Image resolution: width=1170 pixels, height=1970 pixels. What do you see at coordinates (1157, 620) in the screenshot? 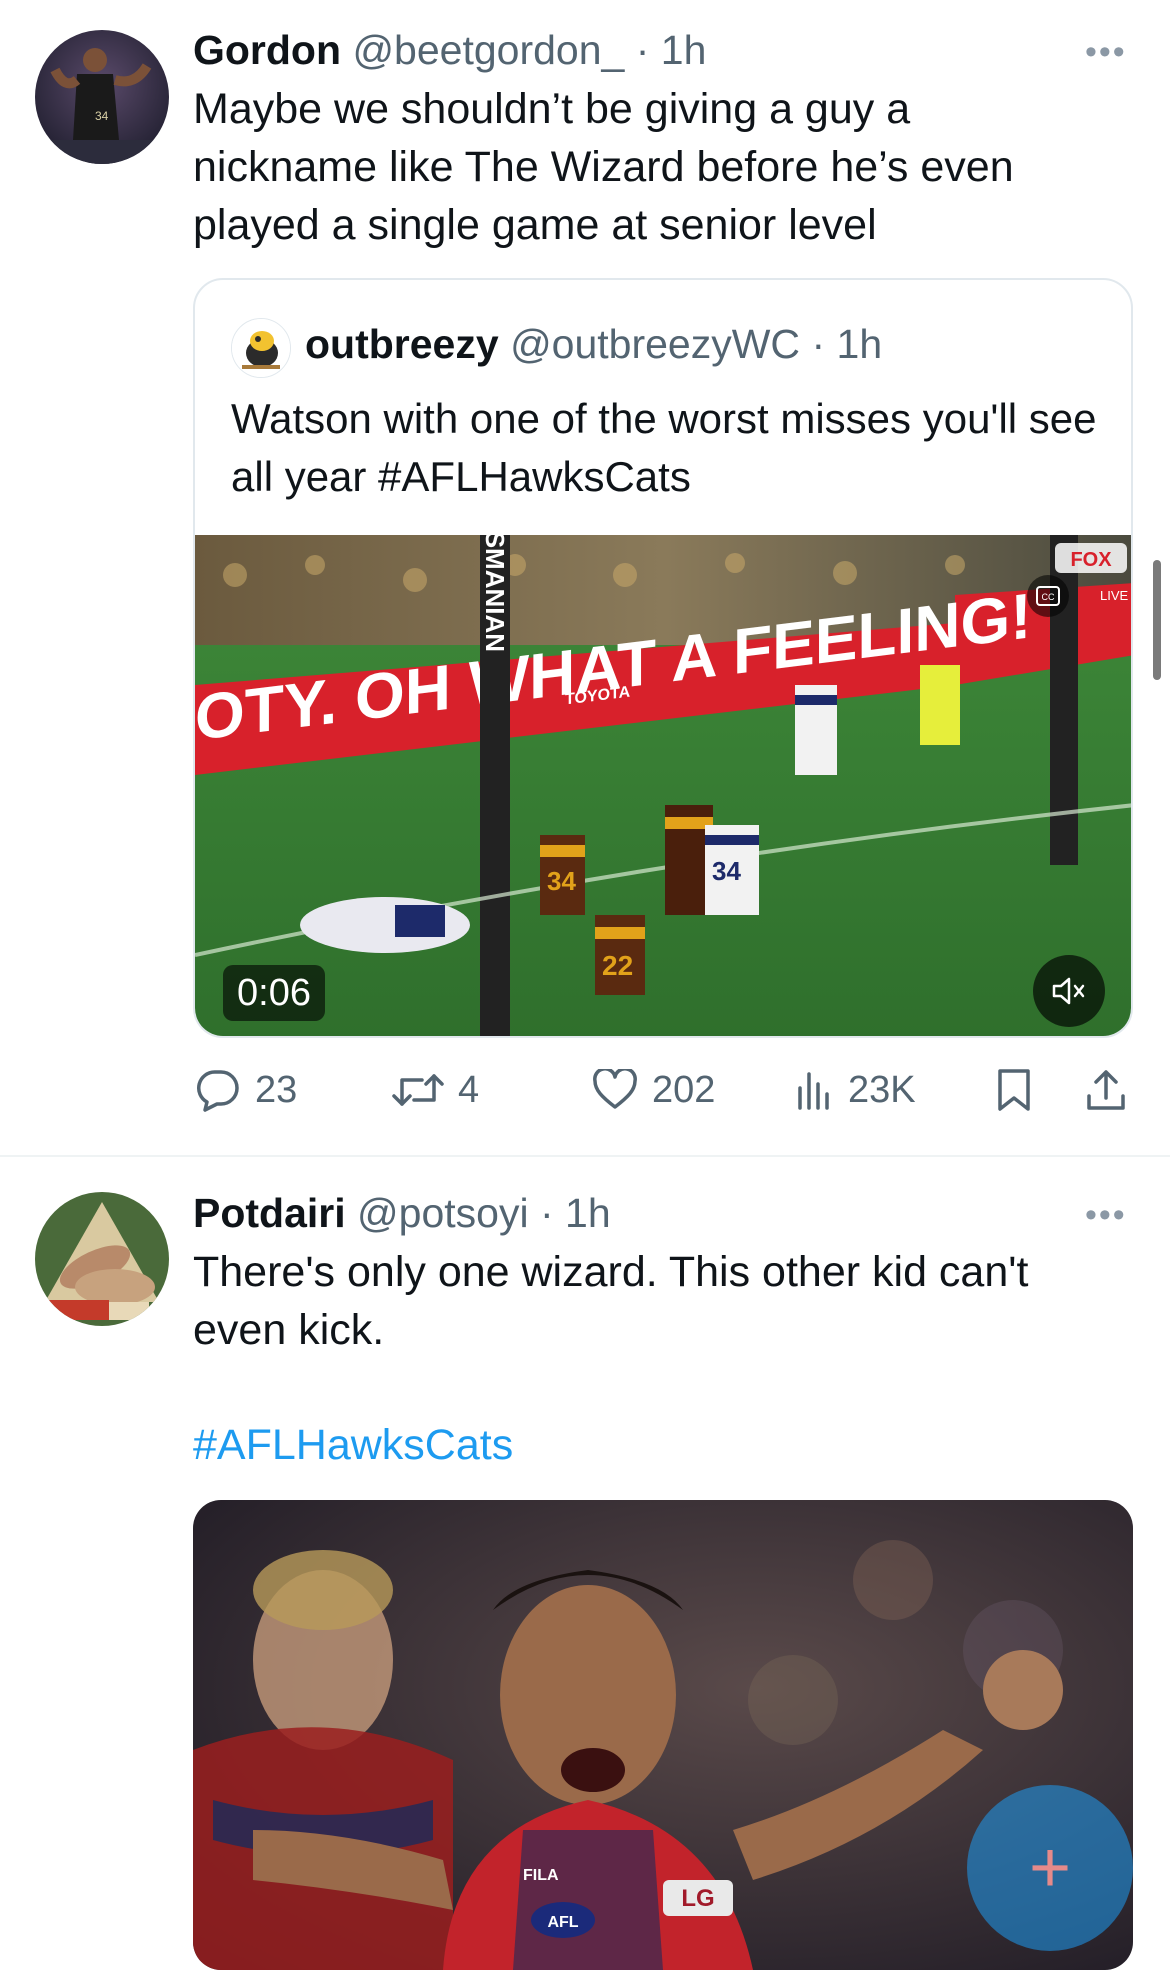
I see `scrollbar-thumb` at bounding box center [1157, 620].